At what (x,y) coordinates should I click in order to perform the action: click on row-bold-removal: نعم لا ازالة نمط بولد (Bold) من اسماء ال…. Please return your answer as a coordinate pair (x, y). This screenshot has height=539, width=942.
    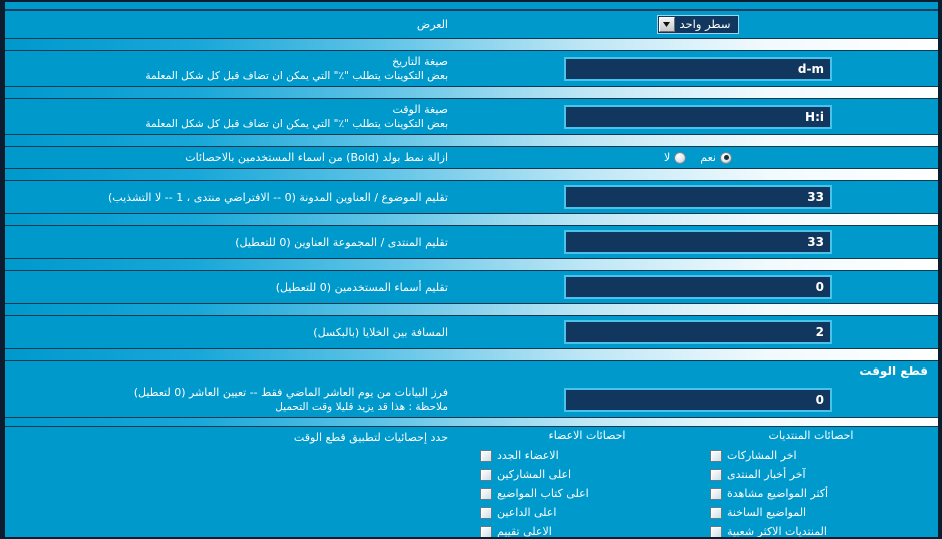
    Looking at the image, I should click on (471, 157).